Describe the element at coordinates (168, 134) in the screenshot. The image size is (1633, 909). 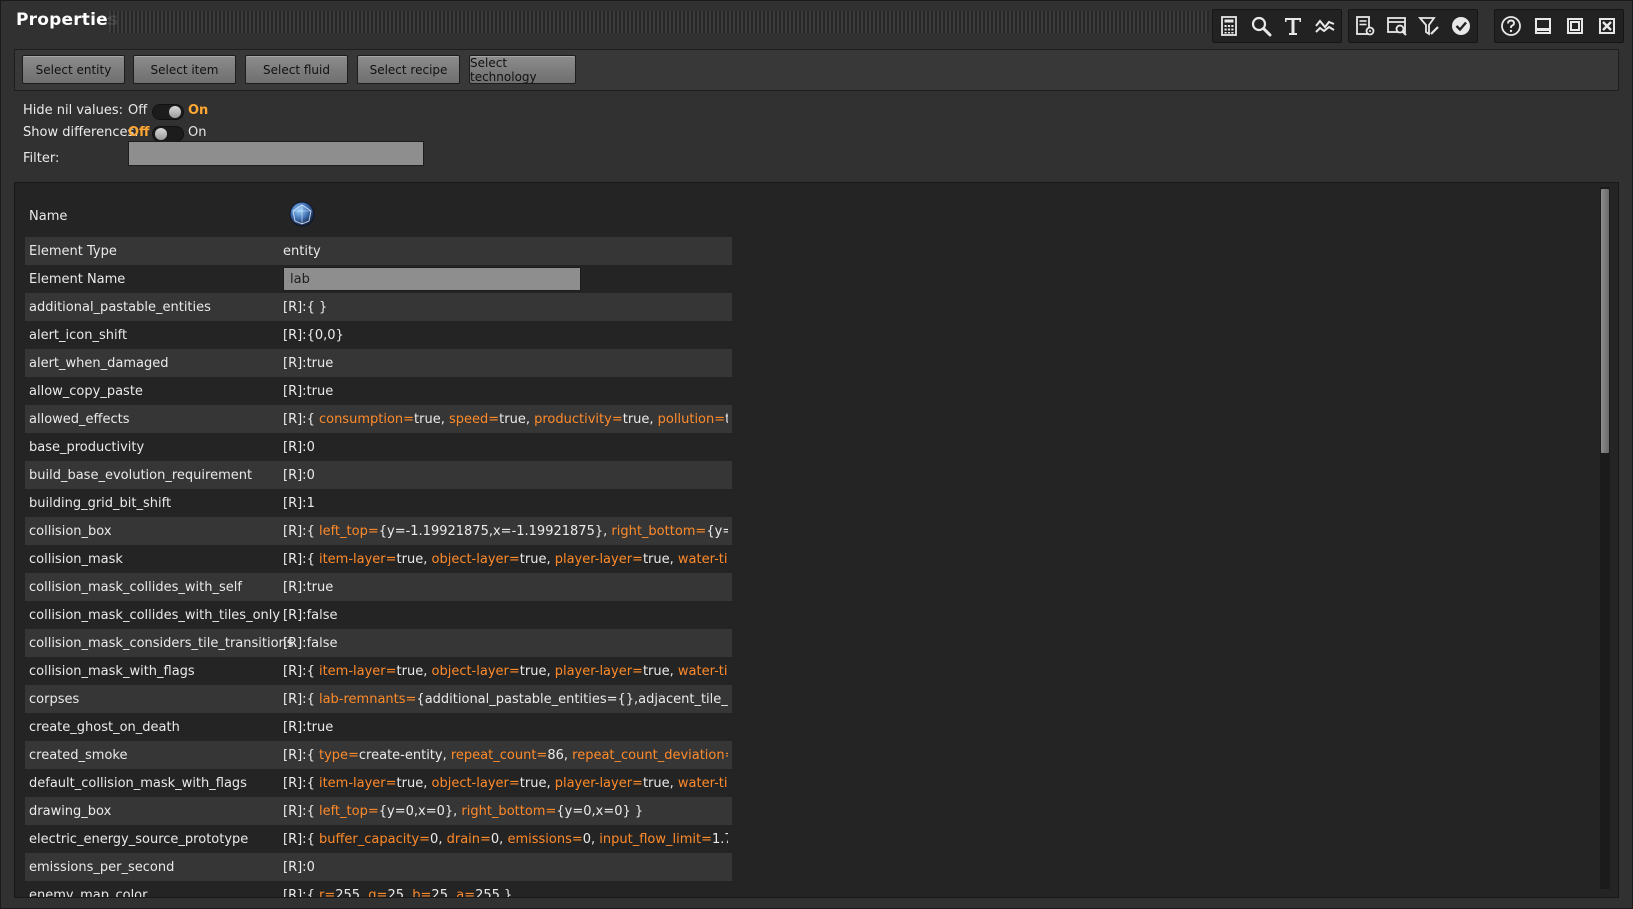
I see `show-differences-toggle` at that location.